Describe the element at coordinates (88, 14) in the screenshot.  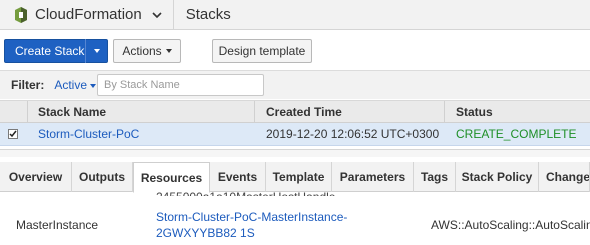
I see `service-name: CloudFormation` at that location.